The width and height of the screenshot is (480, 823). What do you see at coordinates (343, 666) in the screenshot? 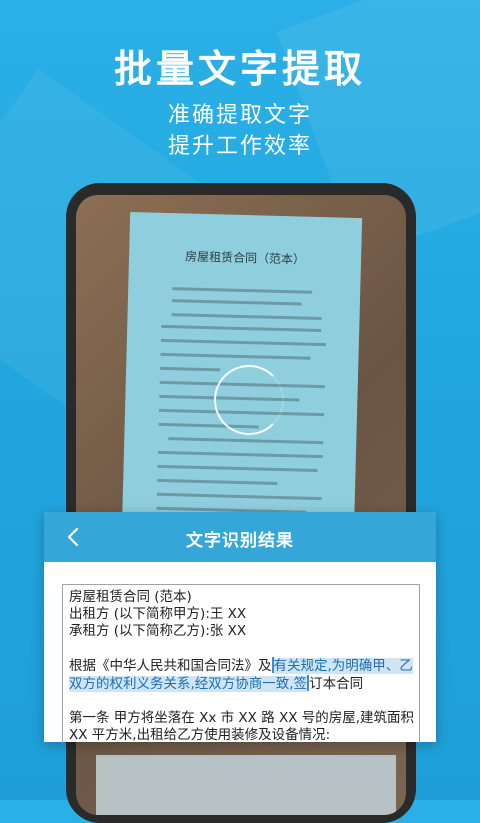
I see `selected-text: 有关规定,为明确甲、乙` at bounding box center [343, 666].